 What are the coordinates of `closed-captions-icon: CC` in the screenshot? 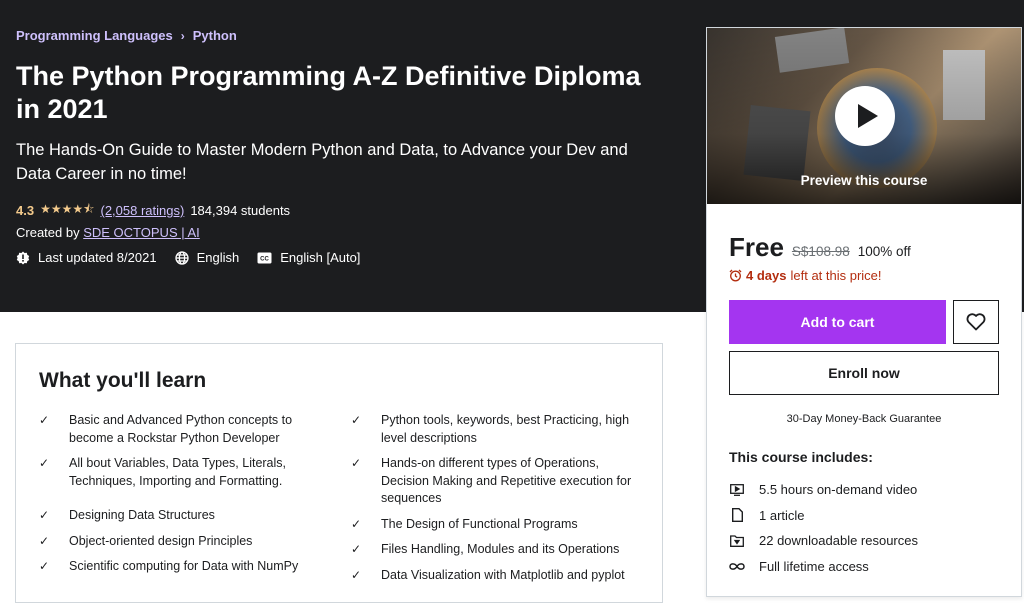 It's located at (264, 258).